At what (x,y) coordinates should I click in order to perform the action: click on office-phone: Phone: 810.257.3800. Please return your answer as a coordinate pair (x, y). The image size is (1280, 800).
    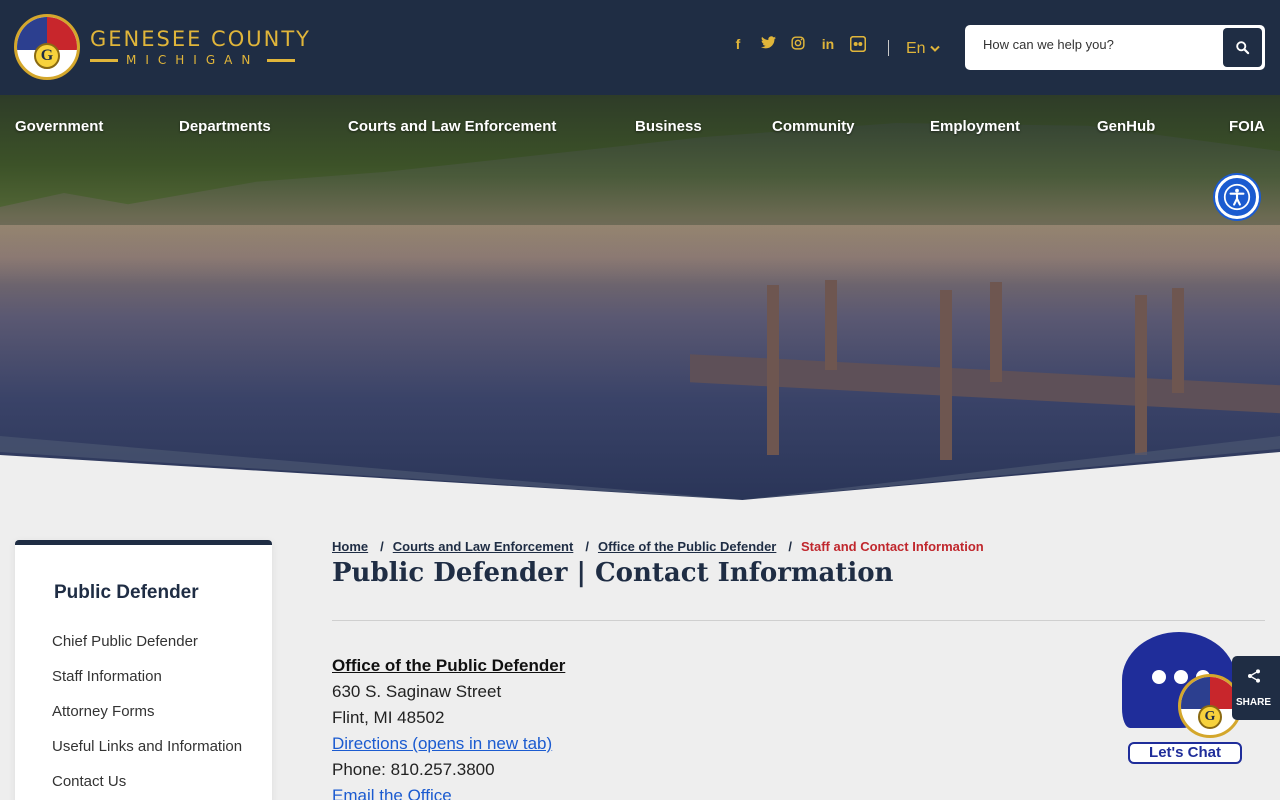
    Looking at the image, I should click on (413, 769).